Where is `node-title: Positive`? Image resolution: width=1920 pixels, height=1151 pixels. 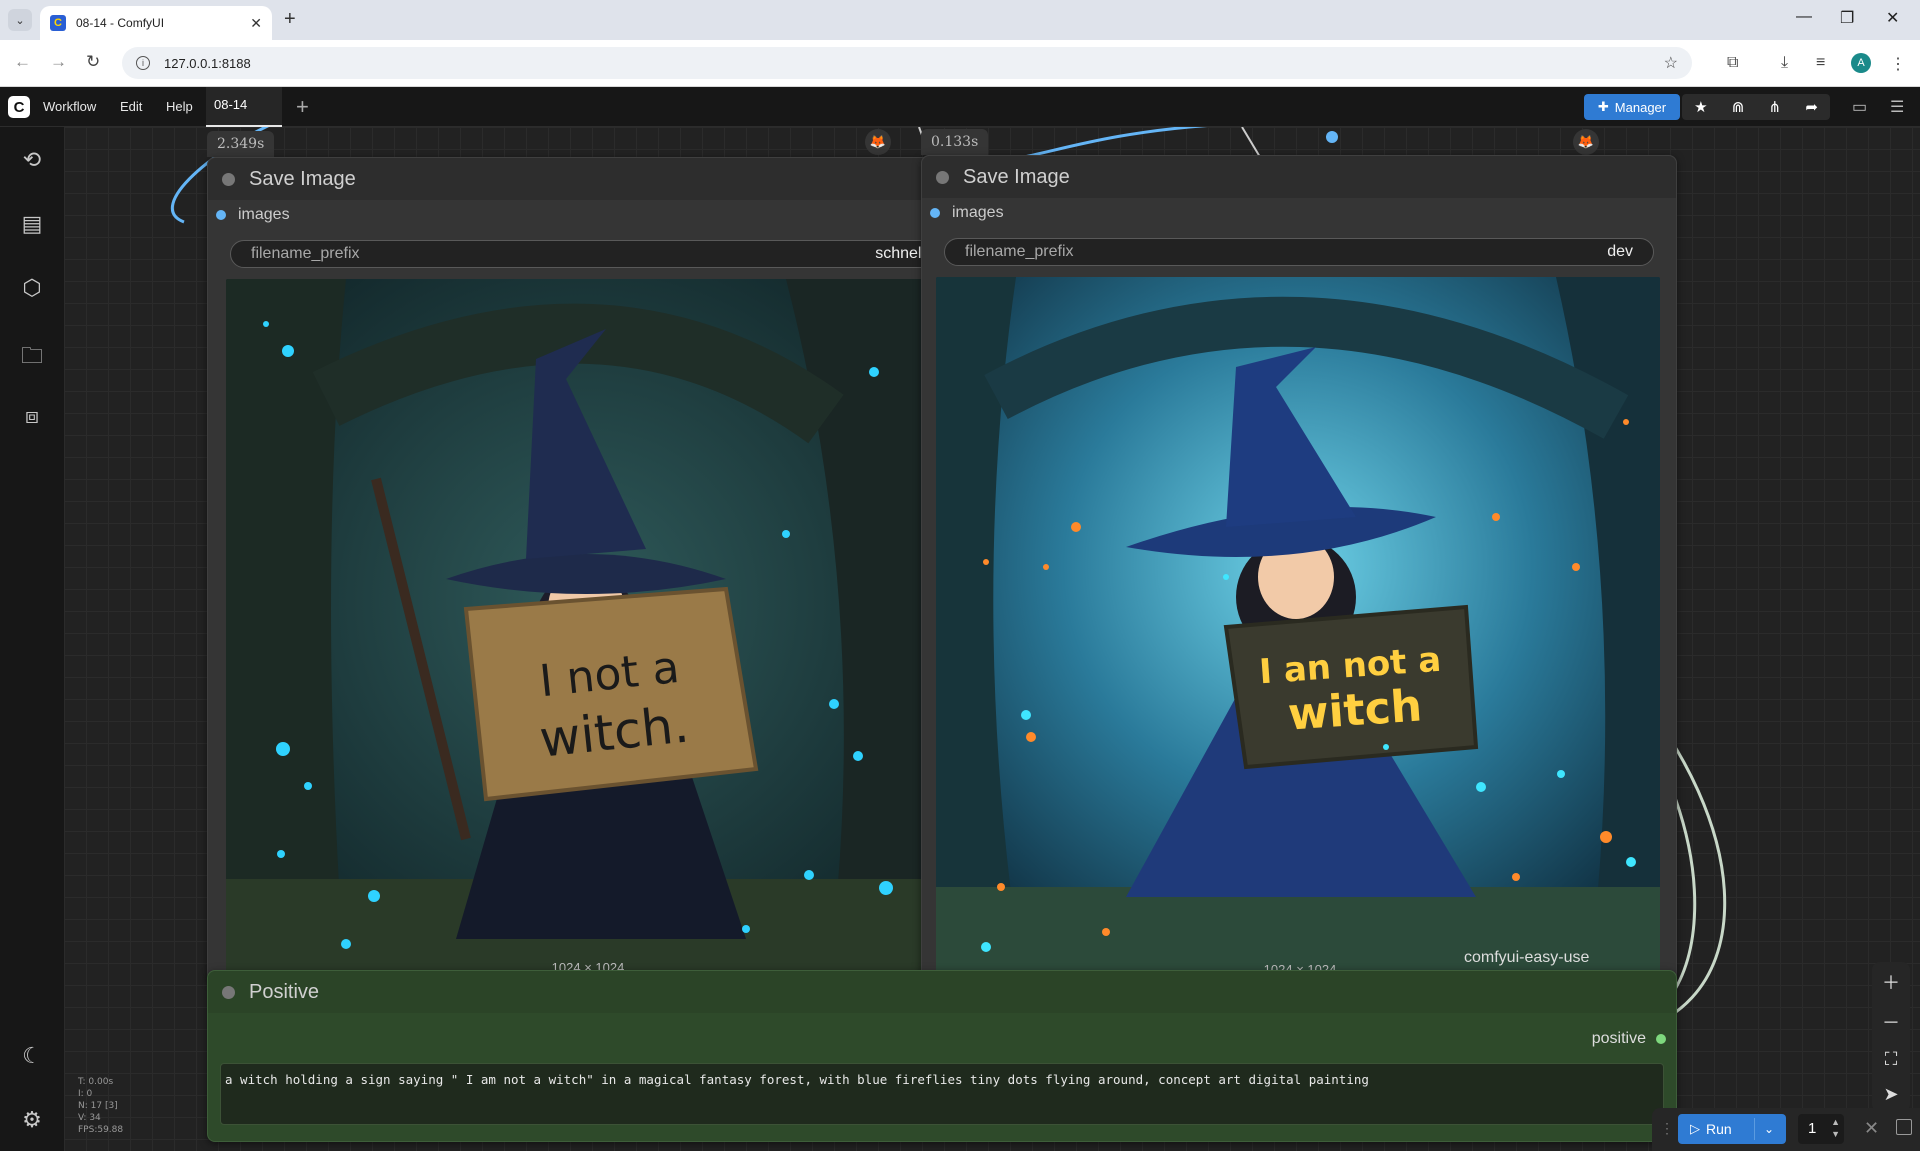 node-title: Positive is located at coordinates (284, 991).